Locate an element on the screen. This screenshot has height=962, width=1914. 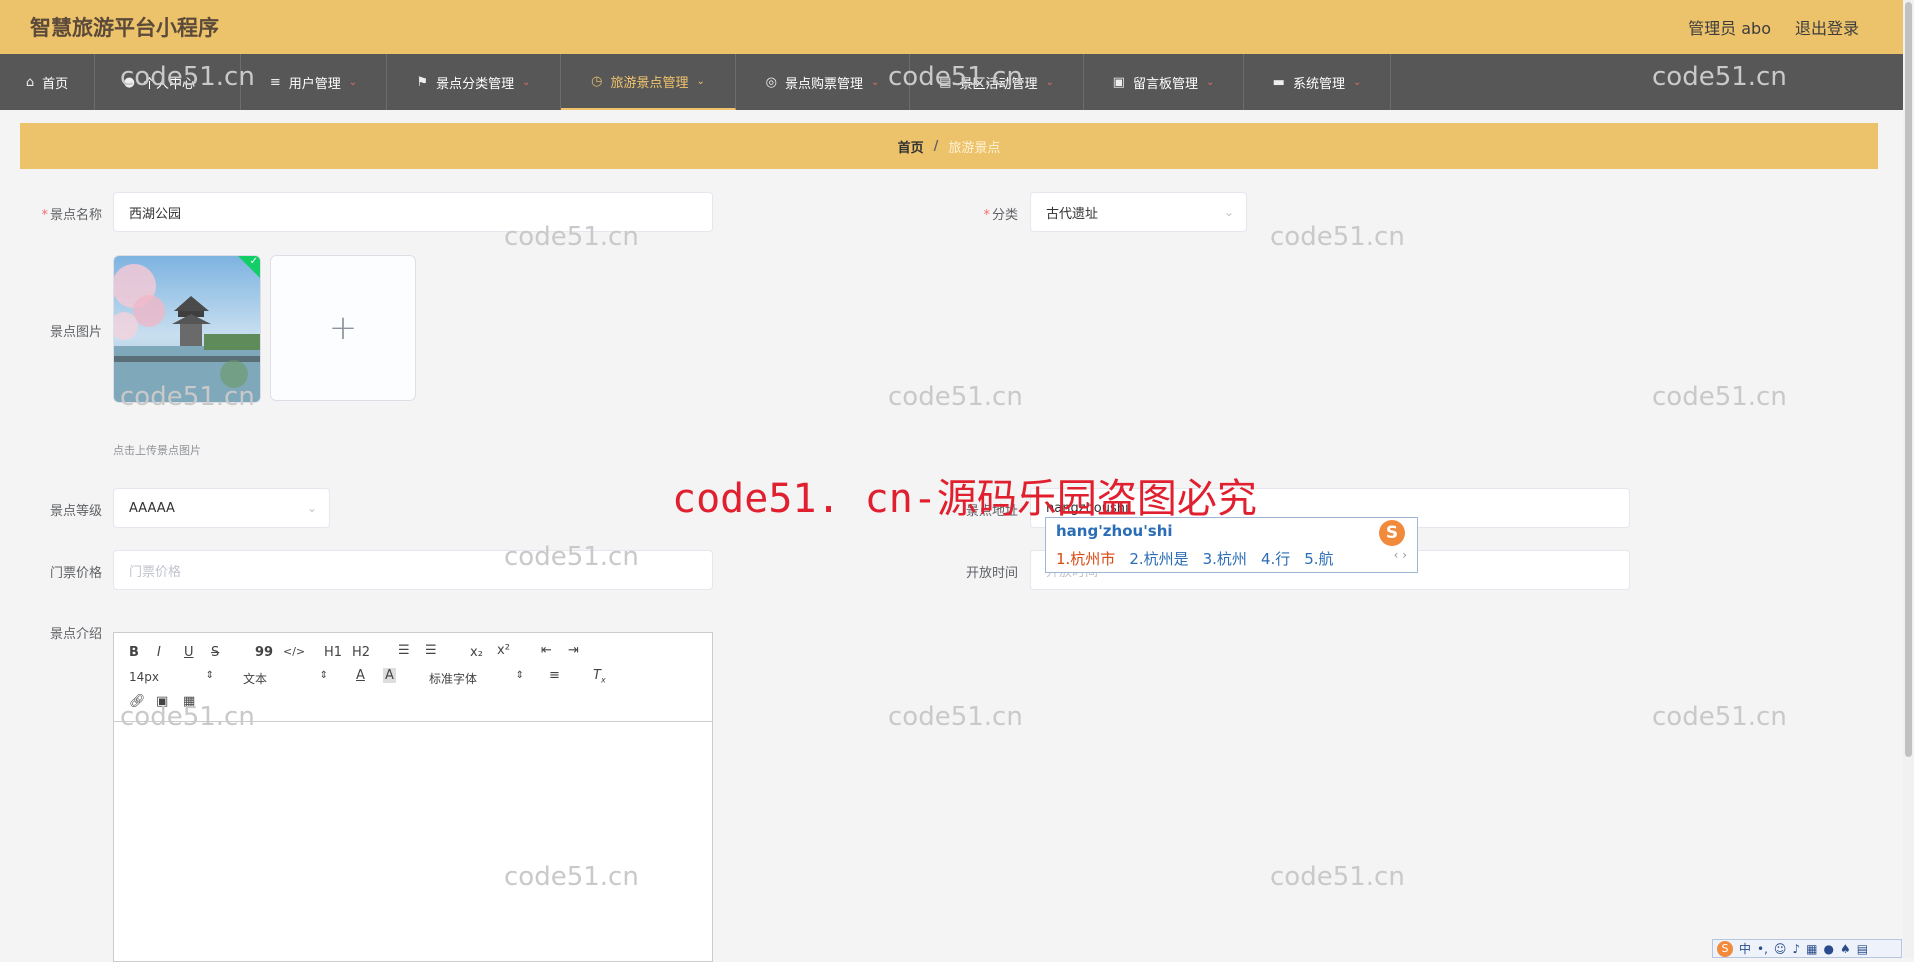
nav-item-attractions: ◷ 旅游景点管理 ⌄ is located at coordinates (648, 82).